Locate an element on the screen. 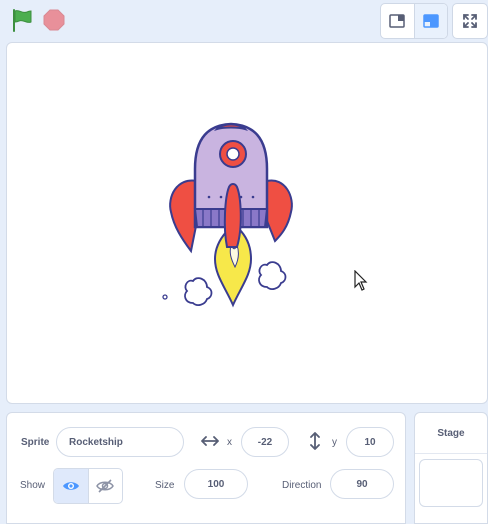  stage-size-toggle is located at coordinates (414, 21).